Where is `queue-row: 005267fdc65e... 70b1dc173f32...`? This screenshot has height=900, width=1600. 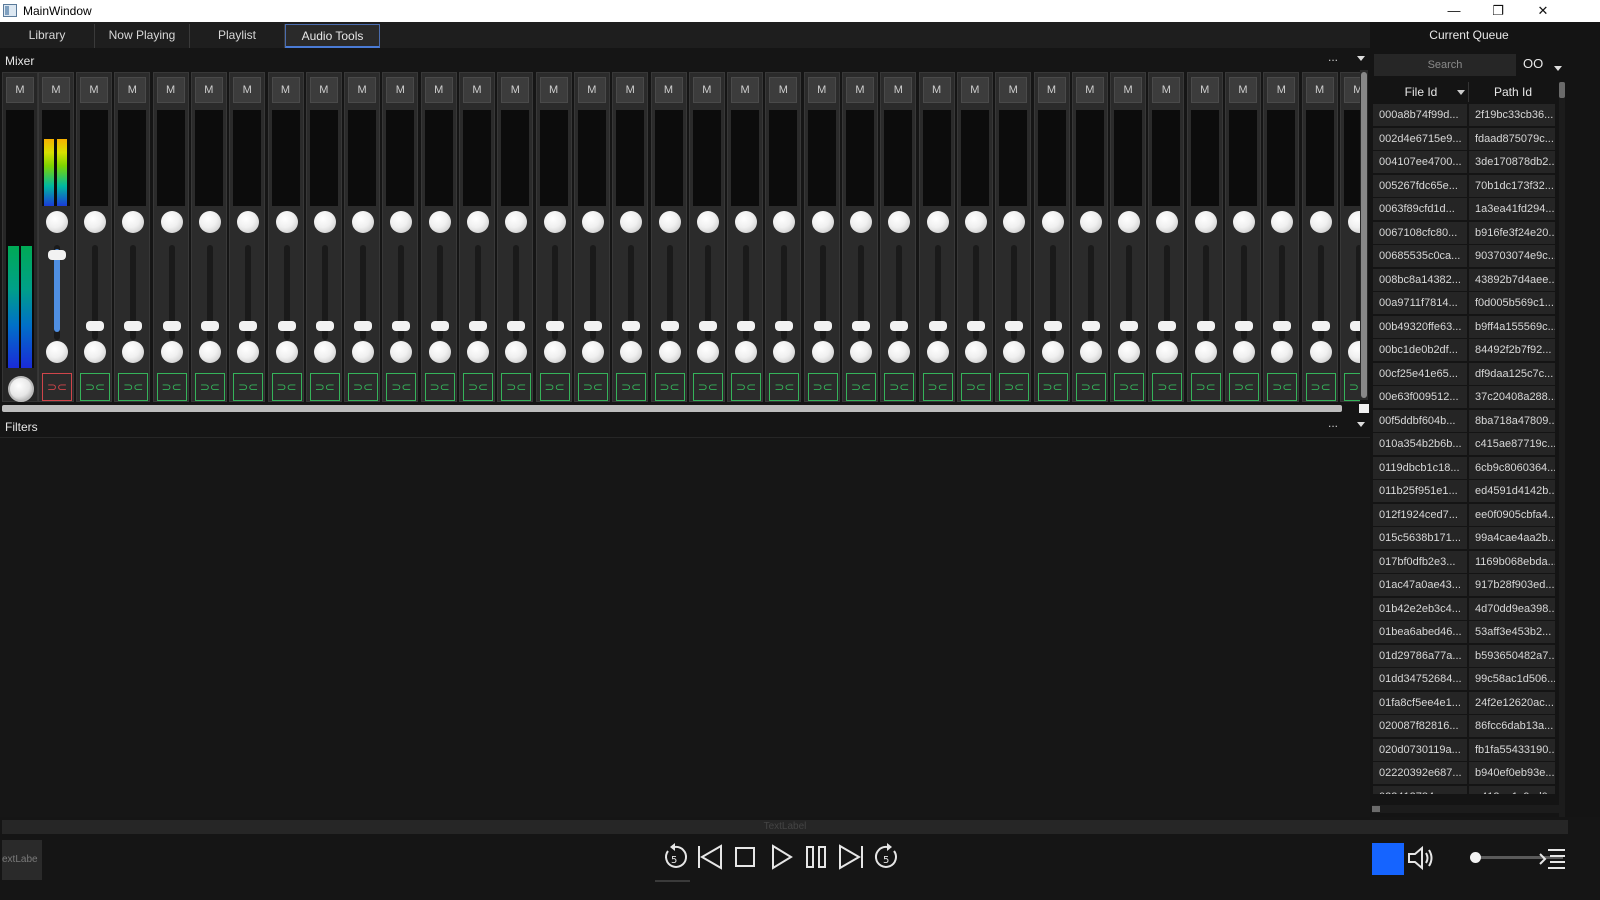
queue-row: 005267fdc65e... 70b1dc173f32... is located at coordinates (1464, 185).